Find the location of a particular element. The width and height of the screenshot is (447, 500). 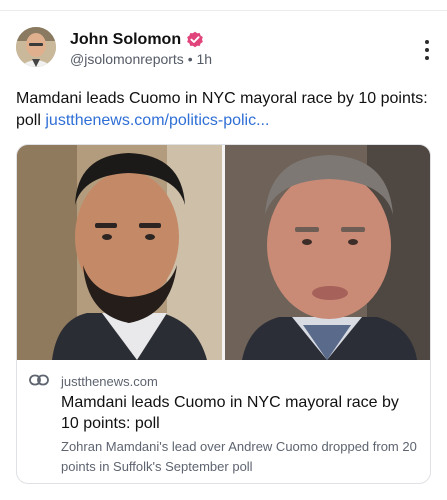

more-vertical-icon is located at coordinates (427, 50).